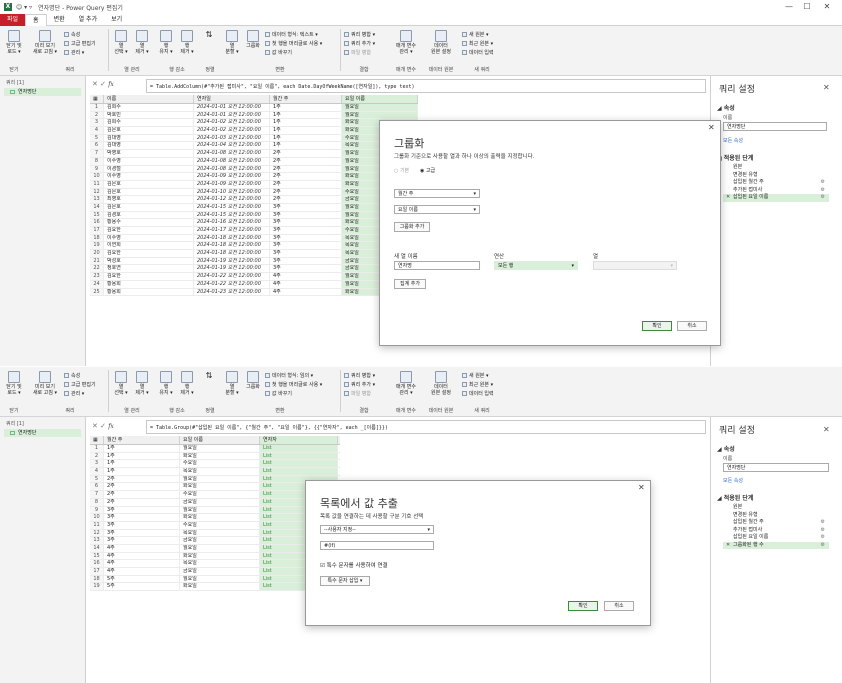 Image resolution: width=842 pixels, height=683 pixels. Describe the element at coordinates (377, 545) in the screenshot. I see `custom-delimiter-input: #(lf)` at that location.